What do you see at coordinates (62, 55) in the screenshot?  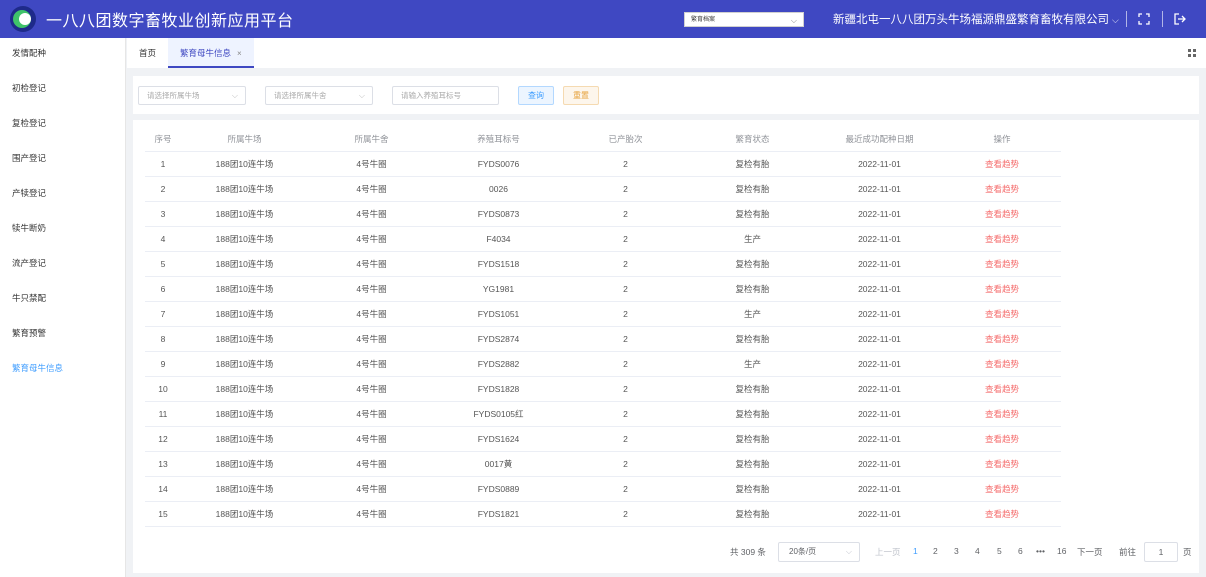 I see `sidebar-item-estrus-breeding: 发情配种` at bounding box center [62, 55].